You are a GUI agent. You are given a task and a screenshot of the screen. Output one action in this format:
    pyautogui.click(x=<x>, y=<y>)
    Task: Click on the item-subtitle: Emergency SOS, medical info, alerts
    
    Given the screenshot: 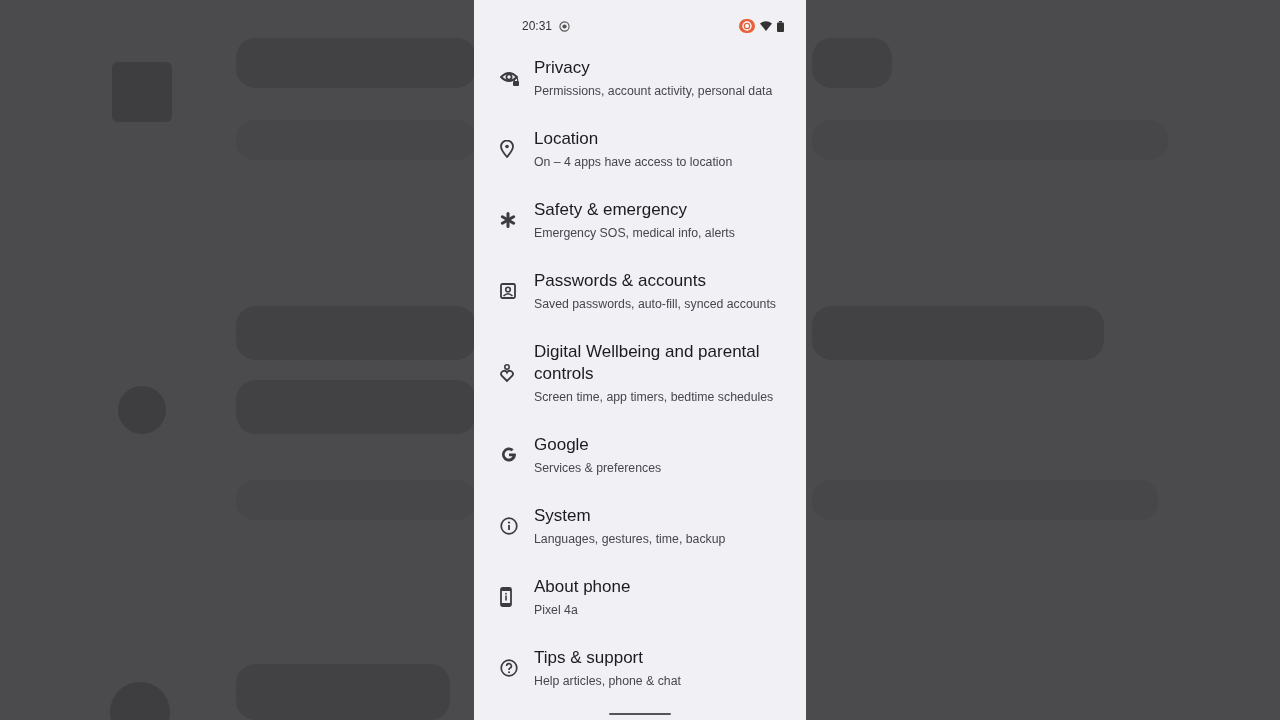 What is the action you would take?
    pyautogui.click(x=634, y=232)
    